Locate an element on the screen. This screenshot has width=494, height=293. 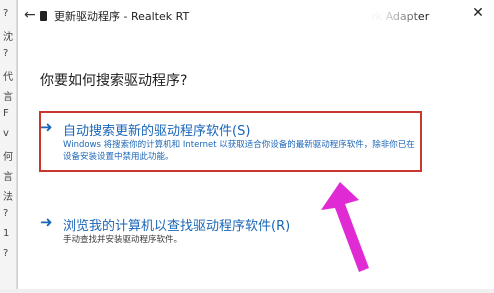
strip-char: 代 is located at coordinates (8, 77).